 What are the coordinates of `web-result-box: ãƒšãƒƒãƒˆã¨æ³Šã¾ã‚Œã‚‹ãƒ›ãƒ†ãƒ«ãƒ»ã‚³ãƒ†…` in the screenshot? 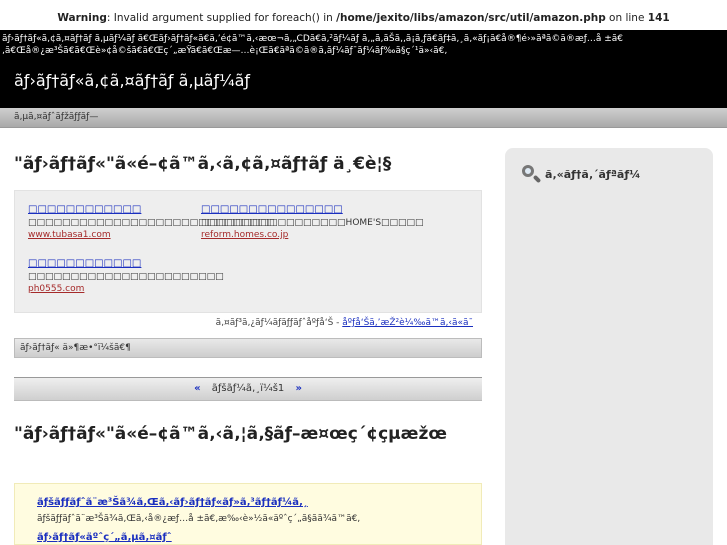 It's located at (248, 514).